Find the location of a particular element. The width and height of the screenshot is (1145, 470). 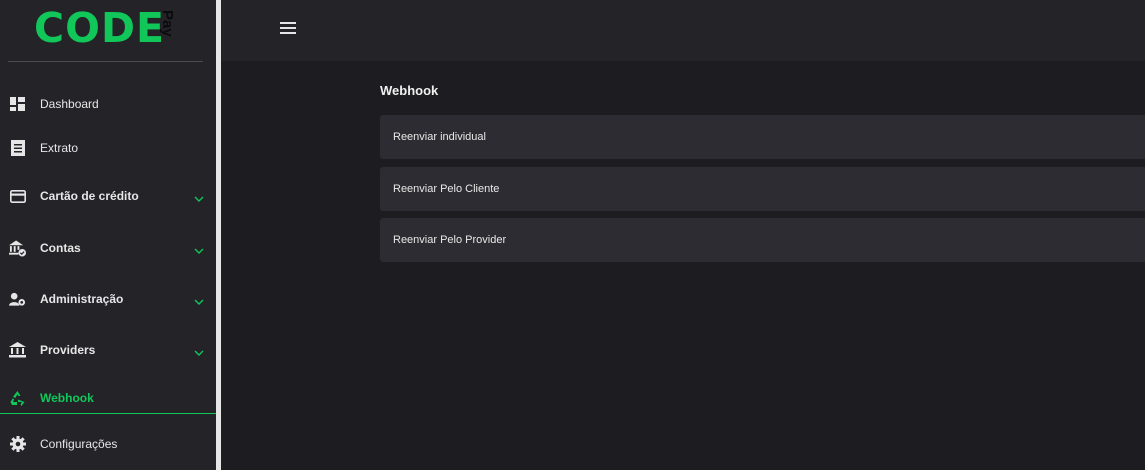

sidebar-item-label: Administração is located at coordinates (82, 299).